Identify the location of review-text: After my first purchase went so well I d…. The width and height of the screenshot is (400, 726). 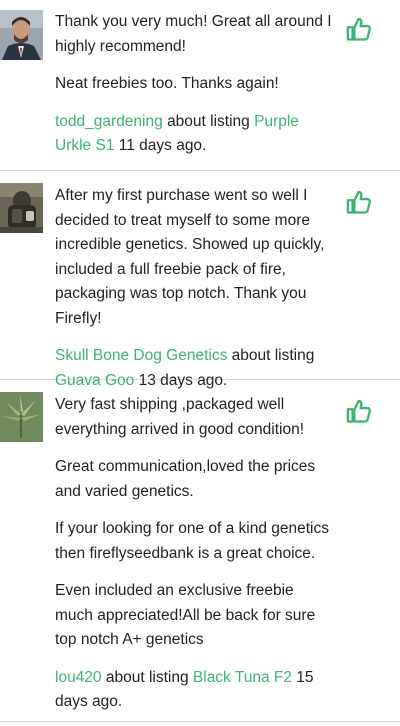
(190, 257).